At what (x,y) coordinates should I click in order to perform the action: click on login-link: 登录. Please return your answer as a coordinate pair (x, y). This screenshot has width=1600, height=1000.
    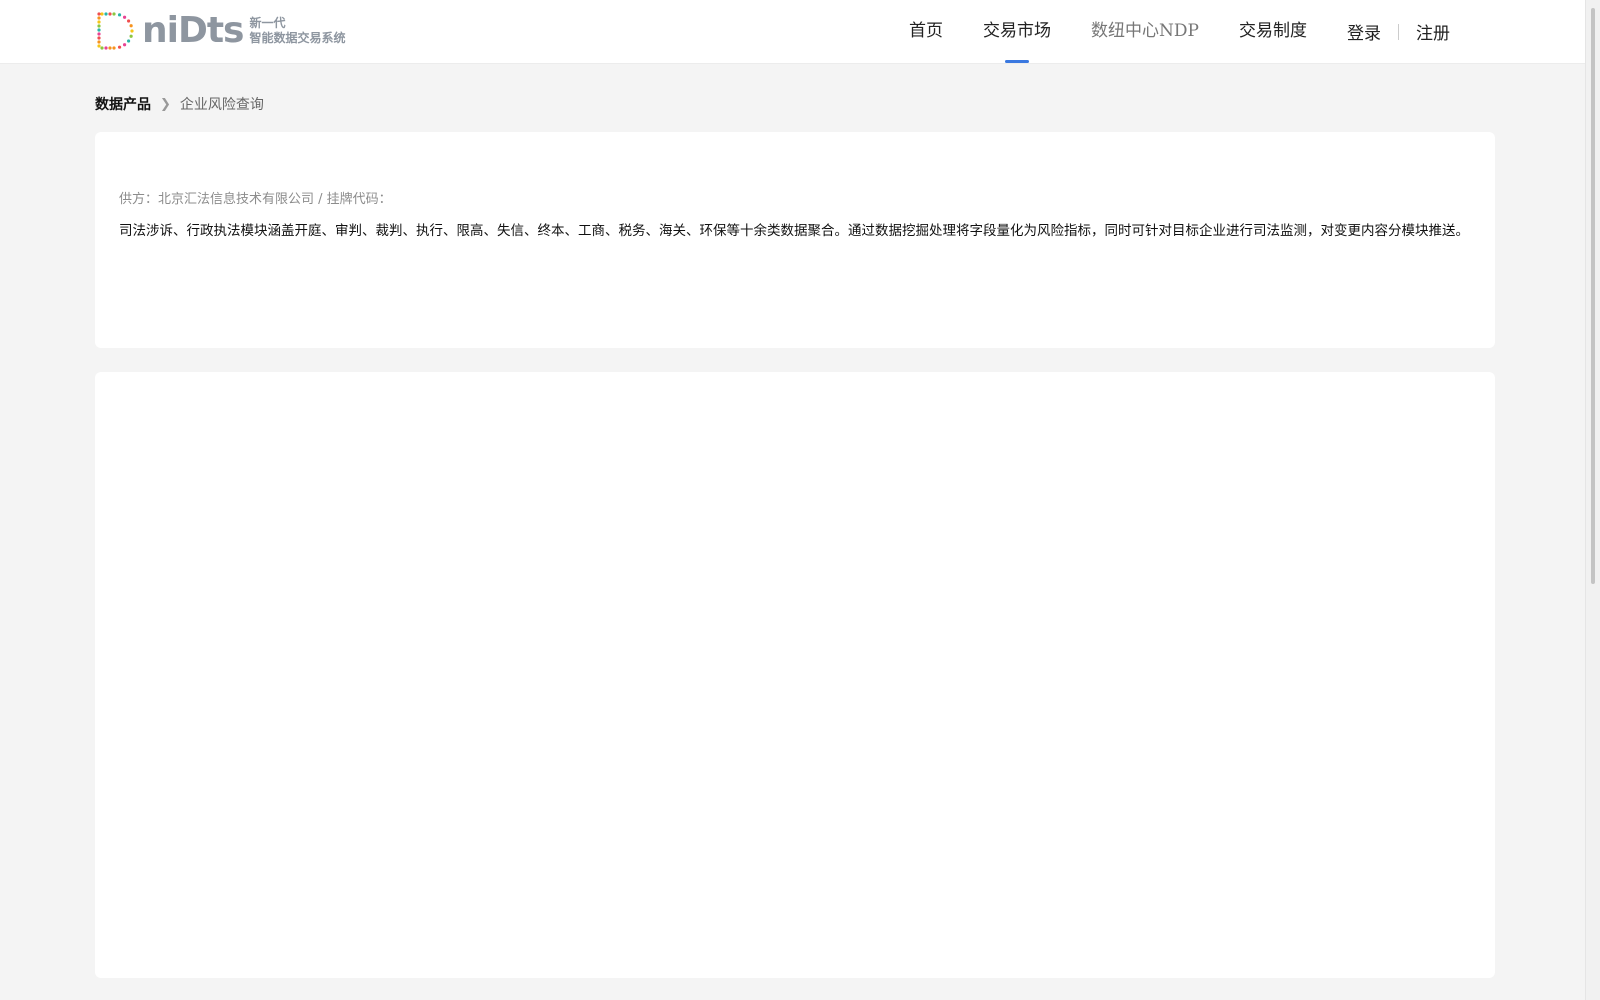
    Looking at the image, I should click on (1364, 31).